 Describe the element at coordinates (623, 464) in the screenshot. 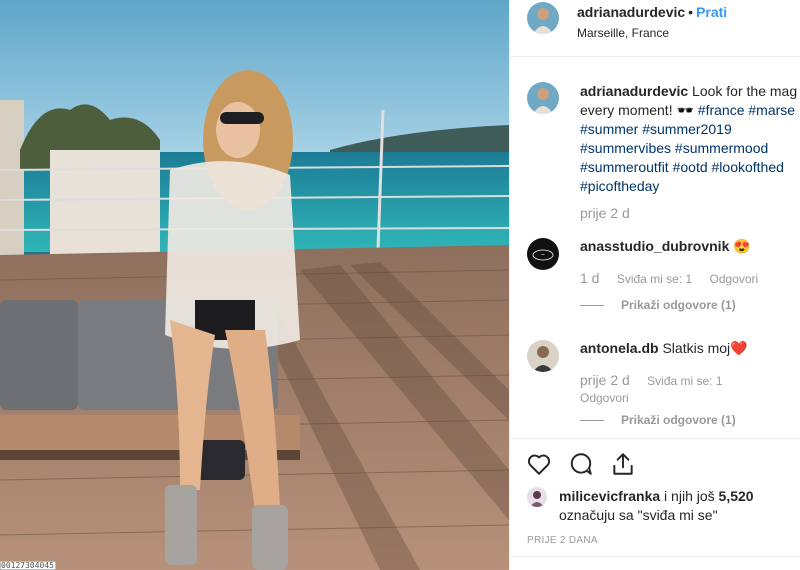

I see `share-icon` at that location.